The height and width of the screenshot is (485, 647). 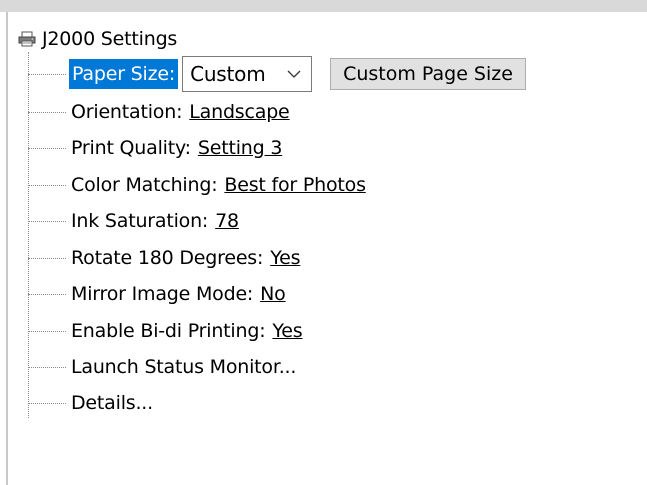 What do you see at coordinates (294, 74) in the screenshot?
I see `chevron-down-icon` at bounding box center [294, 74].